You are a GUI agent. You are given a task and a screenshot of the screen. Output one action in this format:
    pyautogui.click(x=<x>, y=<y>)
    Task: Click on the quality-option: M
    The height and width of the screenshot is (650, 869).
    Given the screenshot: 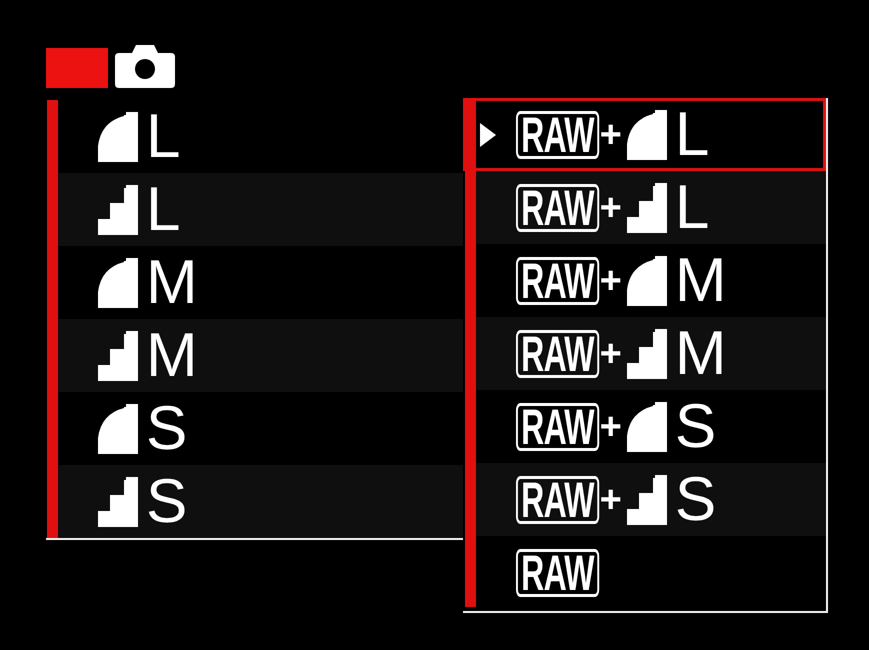 What is the action you would take?
    pyautogui.click(x=260, y=355)
    